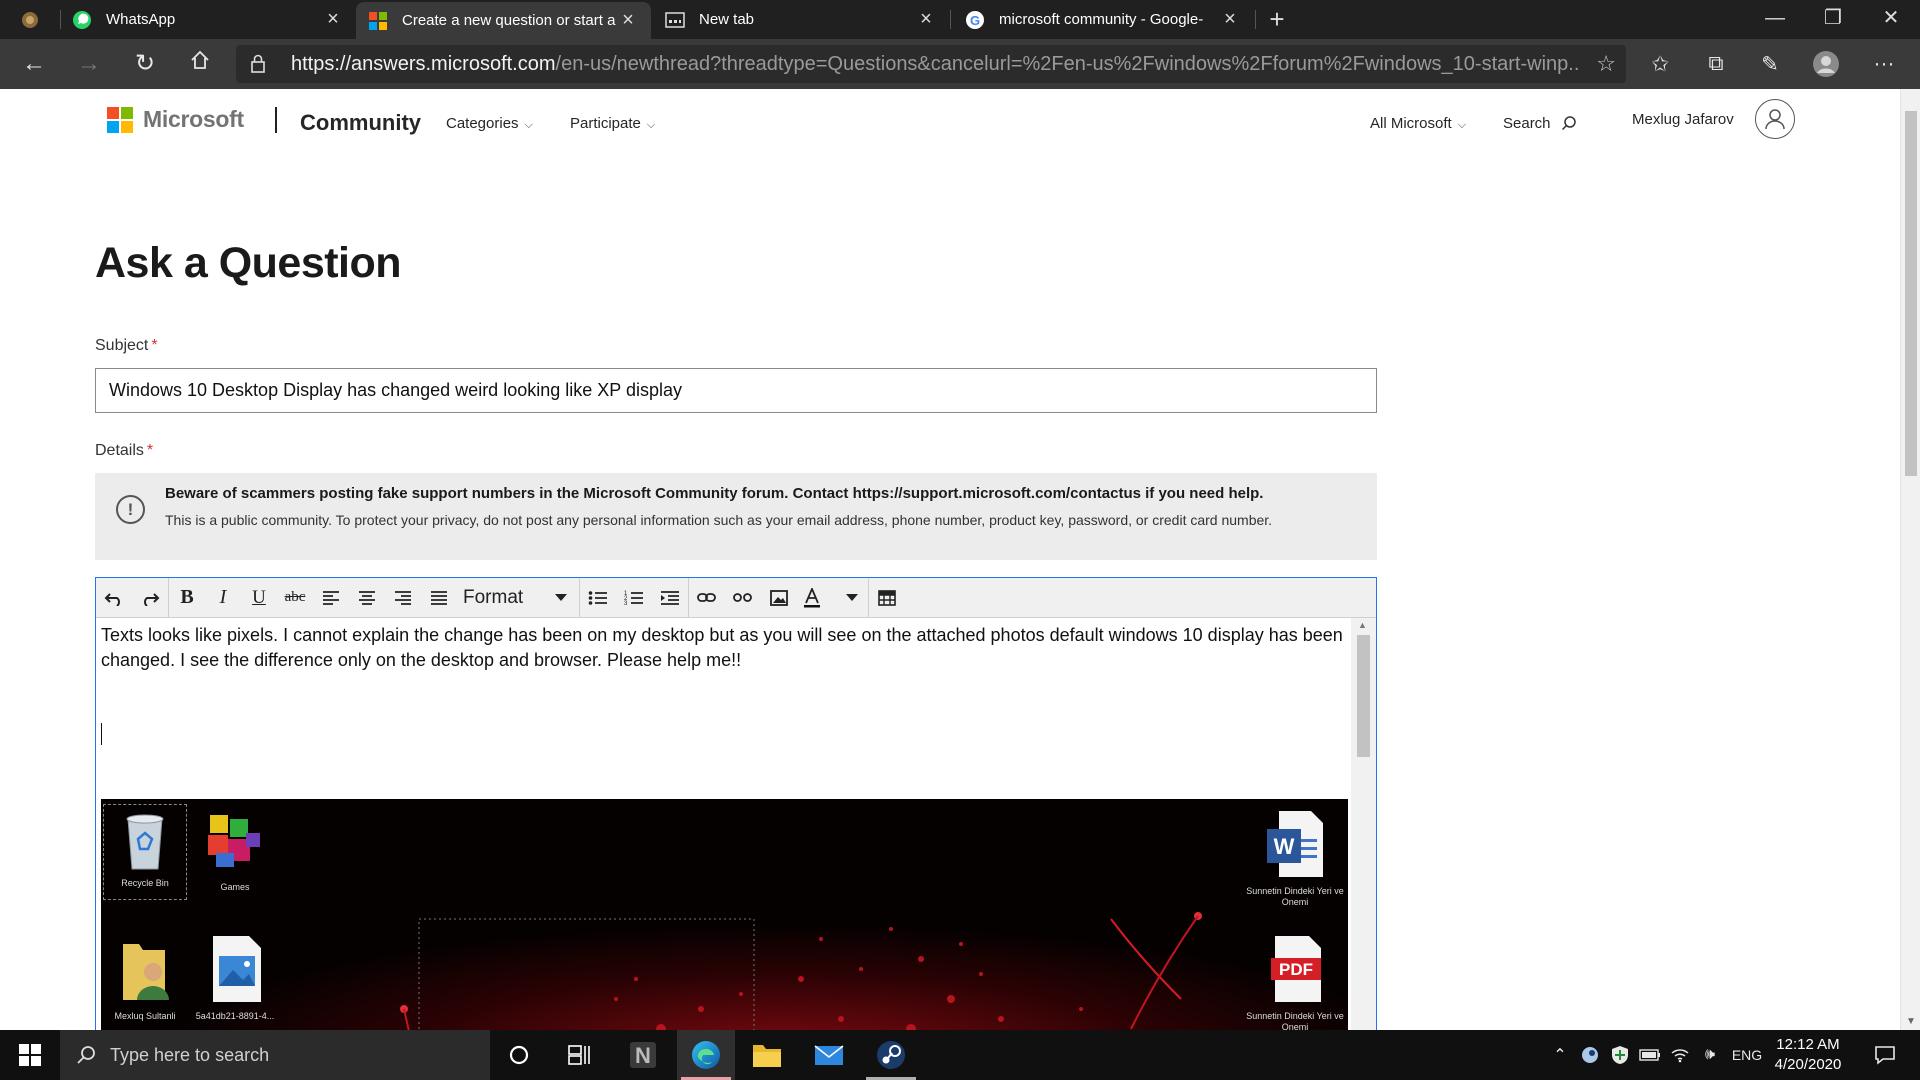  What do you see at coordinates (200, 64) in the screenshot?
I see `home-button` at bounding box center [200, 64].